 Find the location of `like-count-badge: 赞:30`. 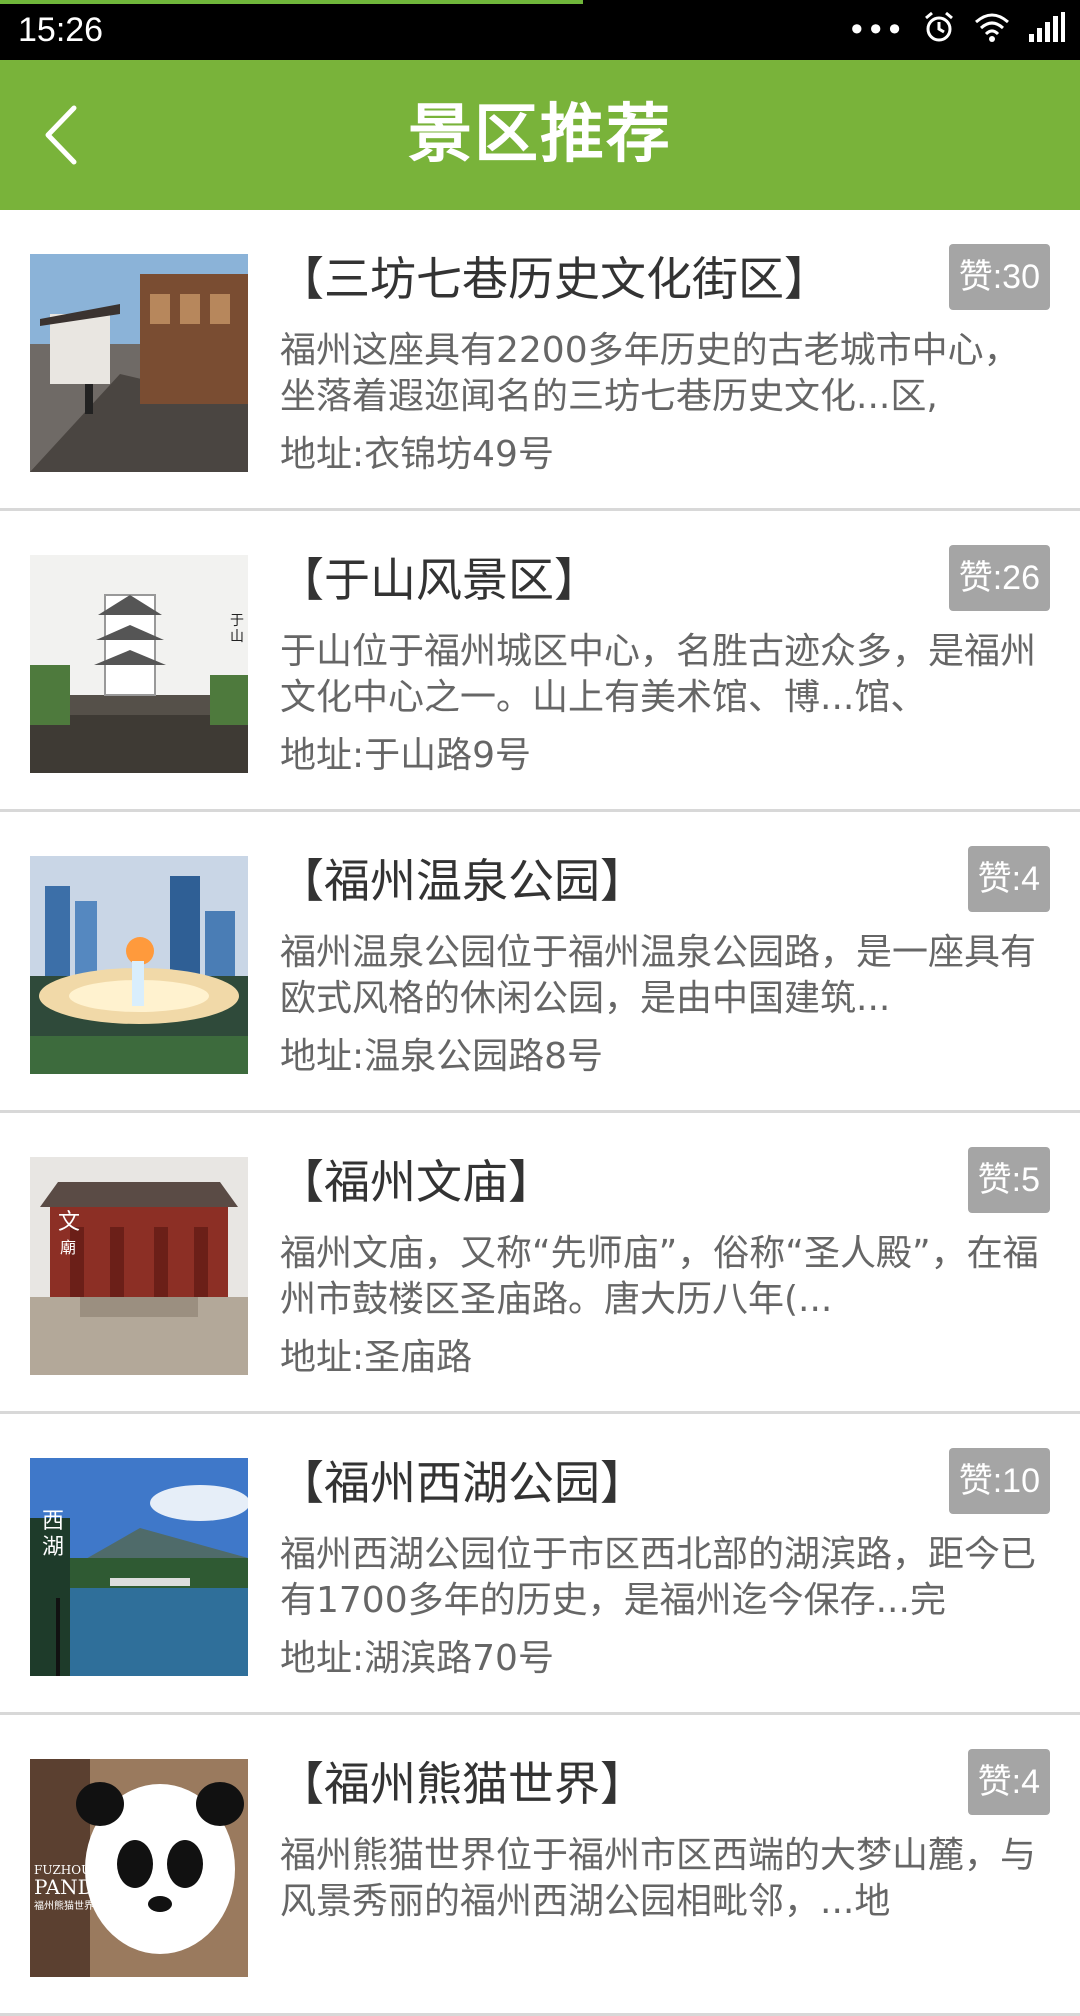

like-count-badge: 赞:30 is located at coordinates (999, 277).